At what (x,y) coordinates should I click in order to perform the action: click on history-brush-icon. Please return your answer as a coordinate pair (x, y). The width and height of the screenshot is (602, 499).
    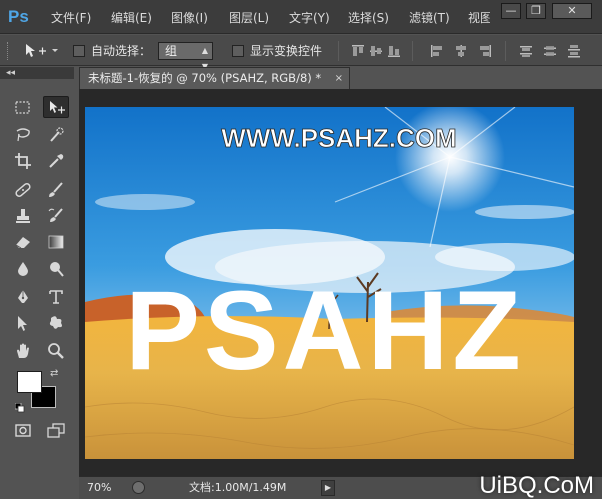
    Looking at the image, I should click on (55, 215).